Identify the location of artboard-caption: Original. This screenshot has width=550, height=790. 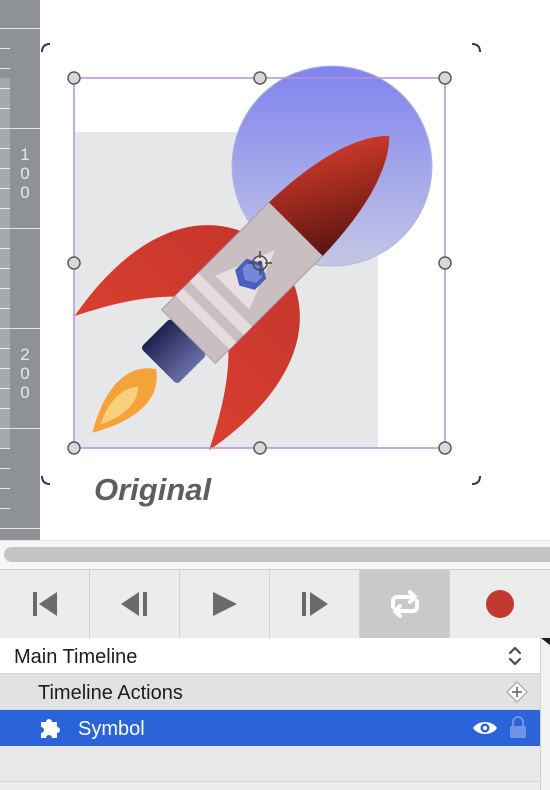
(153, 489).